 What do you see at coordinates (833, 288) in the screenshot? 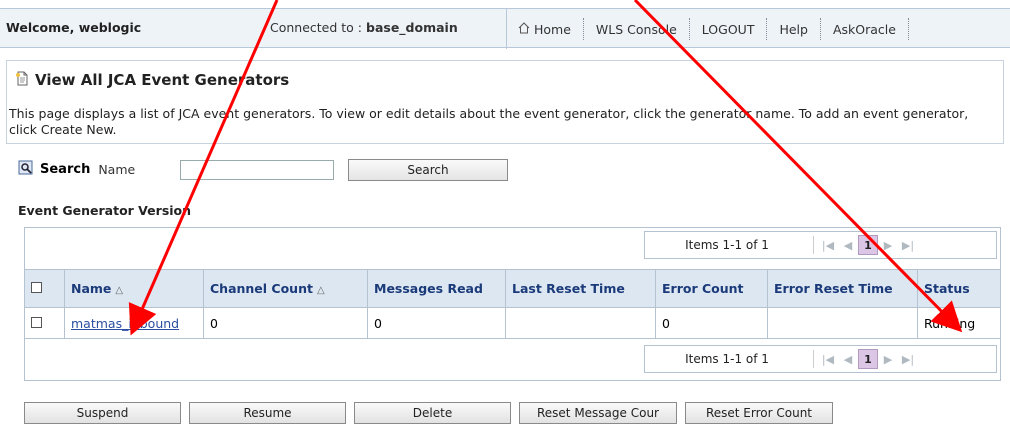
I see `col-error-reset-time-label: Error Reset Time` at bounding box center [833, 288].